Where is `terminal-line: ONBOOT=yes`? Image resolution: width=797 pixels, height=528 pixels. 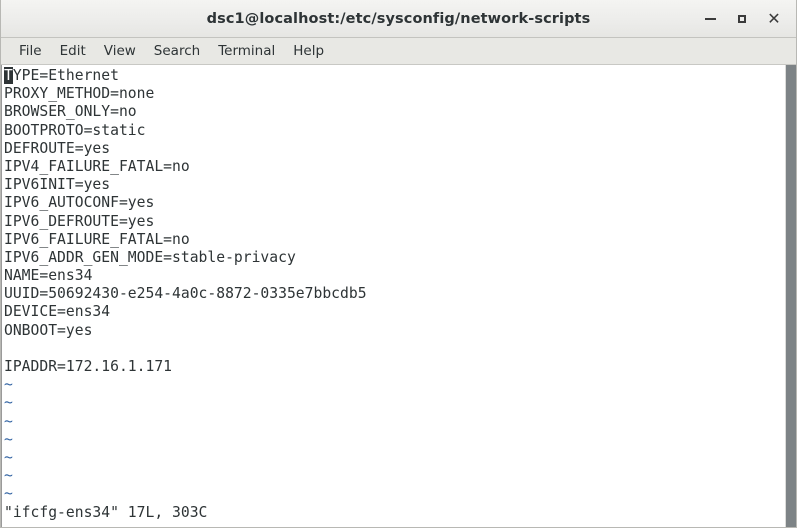 terminal-line: ONBOOT=yes is located at coordinates (48, 330).